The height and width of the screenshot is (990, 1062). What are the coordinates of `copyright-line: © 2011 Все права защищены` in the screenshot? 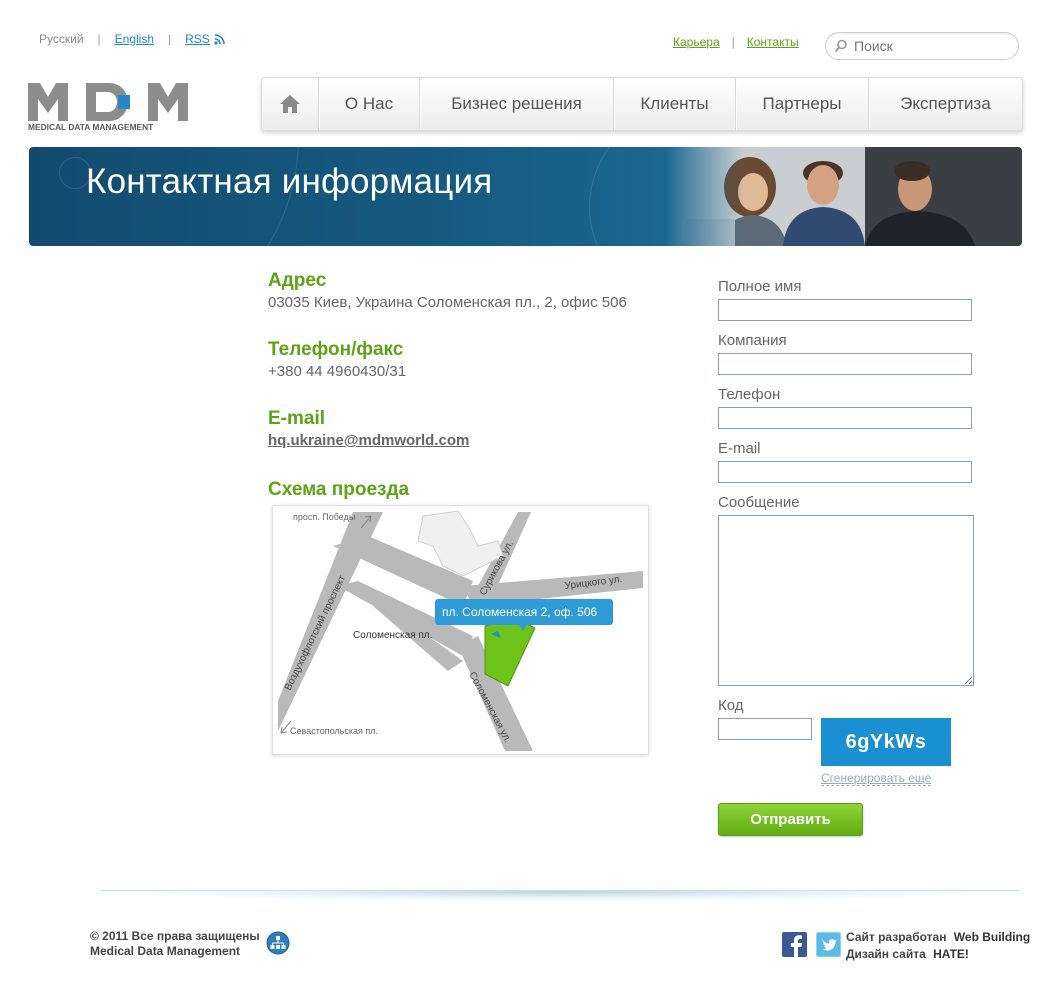 It's located at (175, 936).